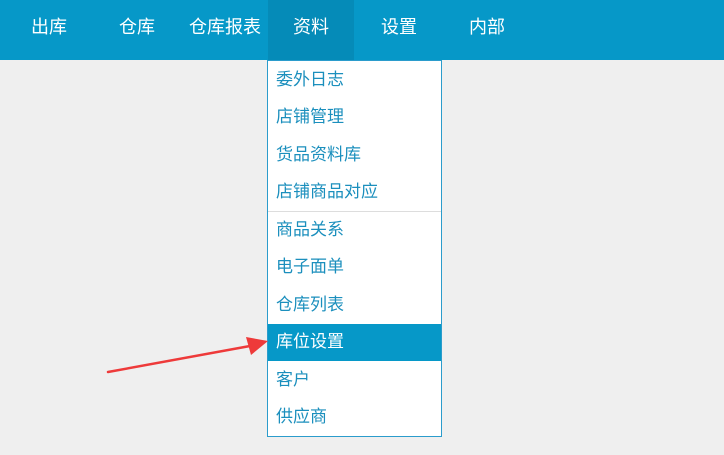  What do you see at coordinates (187, 355) in the screenshot?
I see `annotation-arrow-icon` at bounding box center [187, 355].